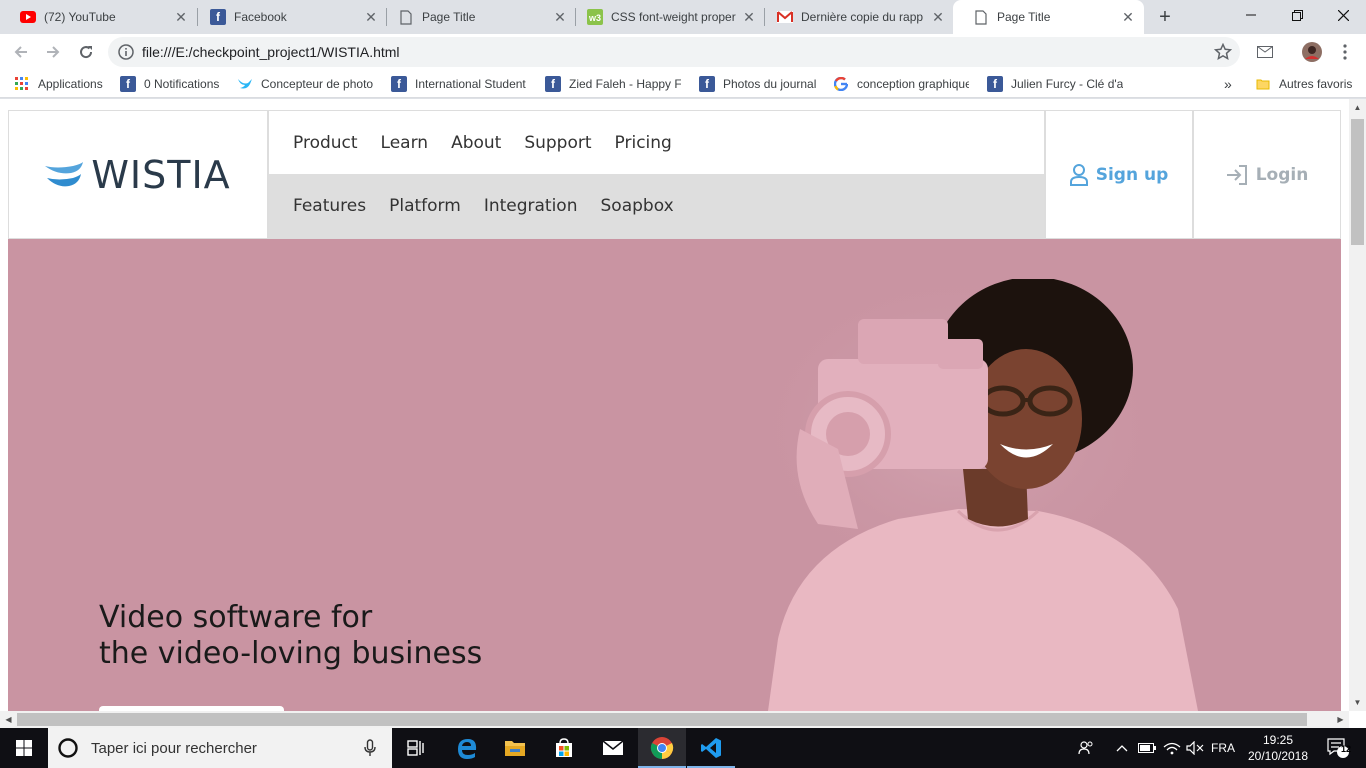  What do you see at coordinates (1345, 52) in the screenshot?
I see `menu-icon` at bounding box center [1345, 52].